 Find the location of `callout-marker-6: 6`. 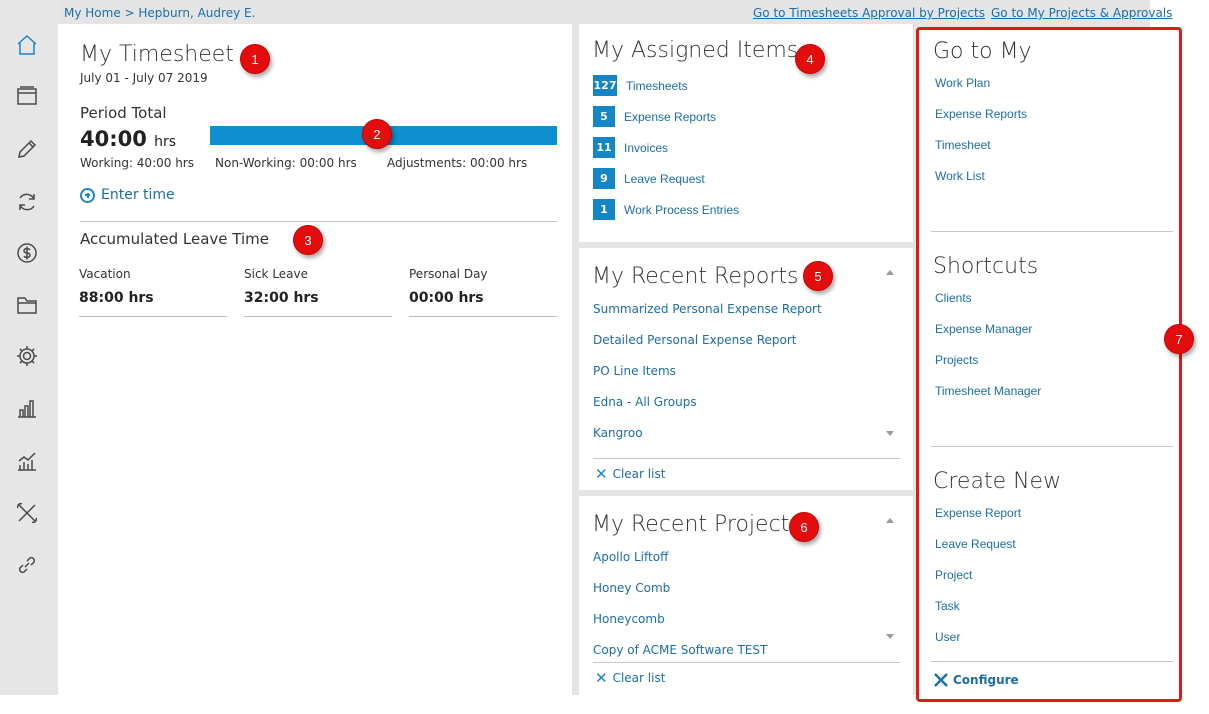

callout-marker-6: 6 is located at coordinates (804, 527).